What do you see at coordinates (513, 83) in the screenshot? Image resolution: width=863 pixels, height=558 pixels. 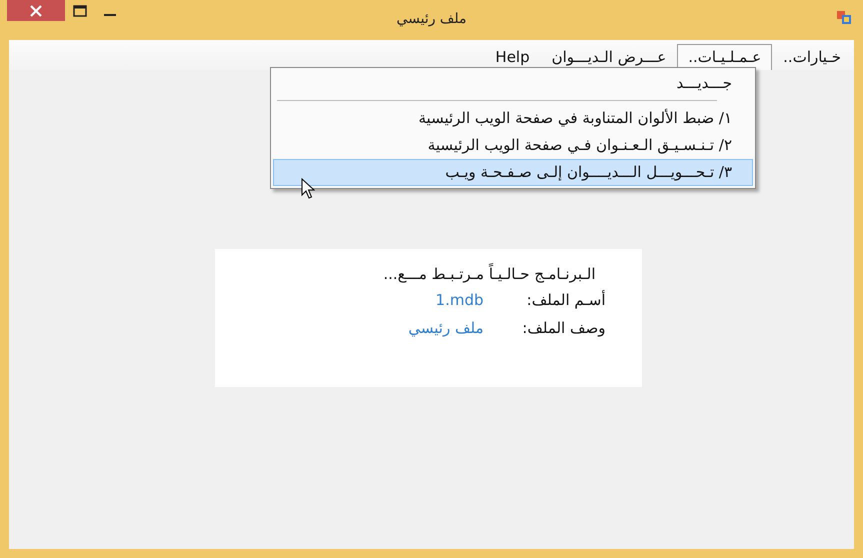 I see `menu-option: جـــديـــد` at bounding box center [513, 83].